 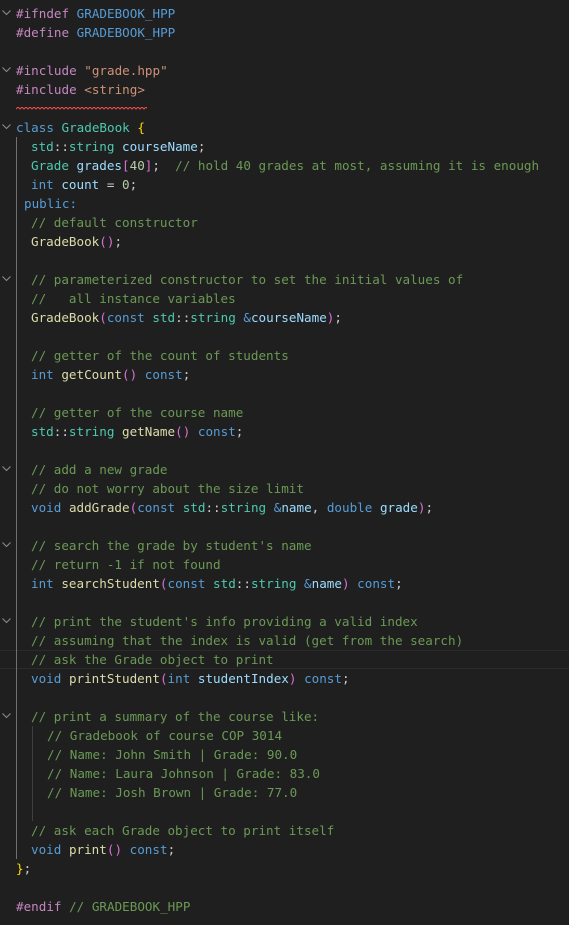 I want to click on code-token: "grade.hpp", so click(x=126, y=70).